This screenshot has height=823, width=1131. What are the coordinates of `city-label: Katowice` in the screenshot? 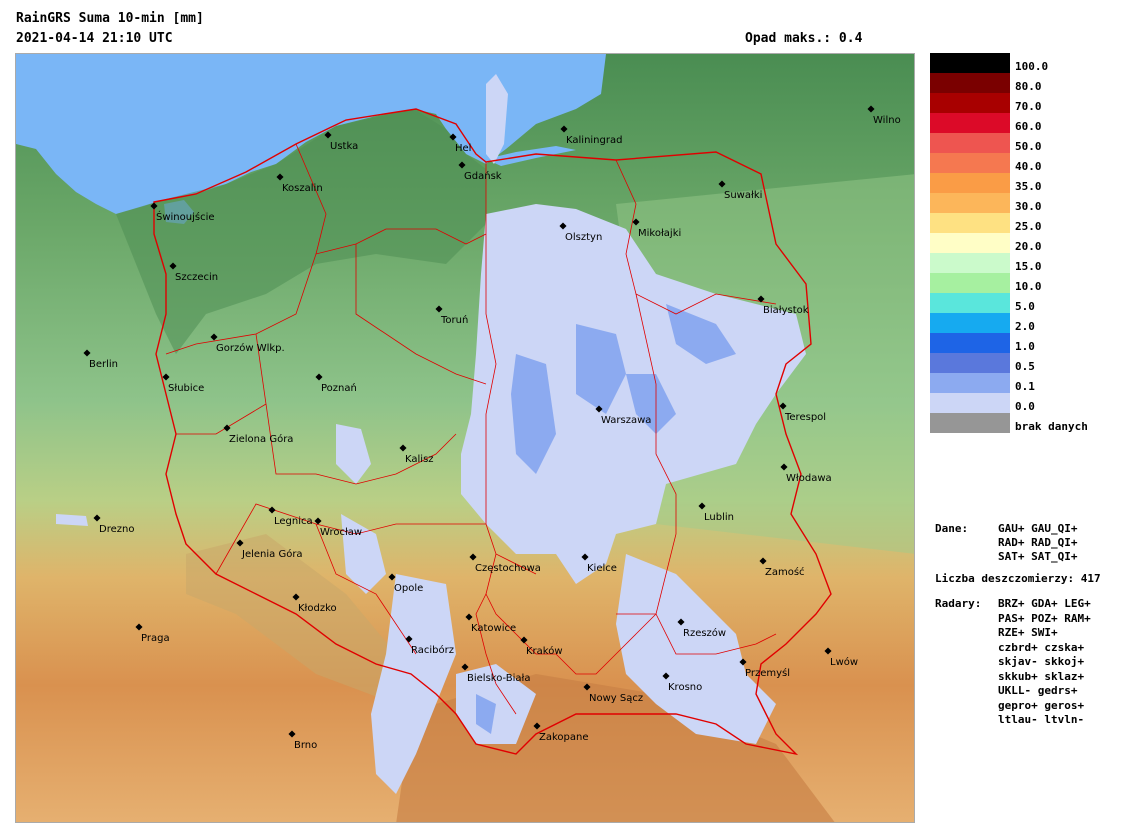 It's located at (493, 628).